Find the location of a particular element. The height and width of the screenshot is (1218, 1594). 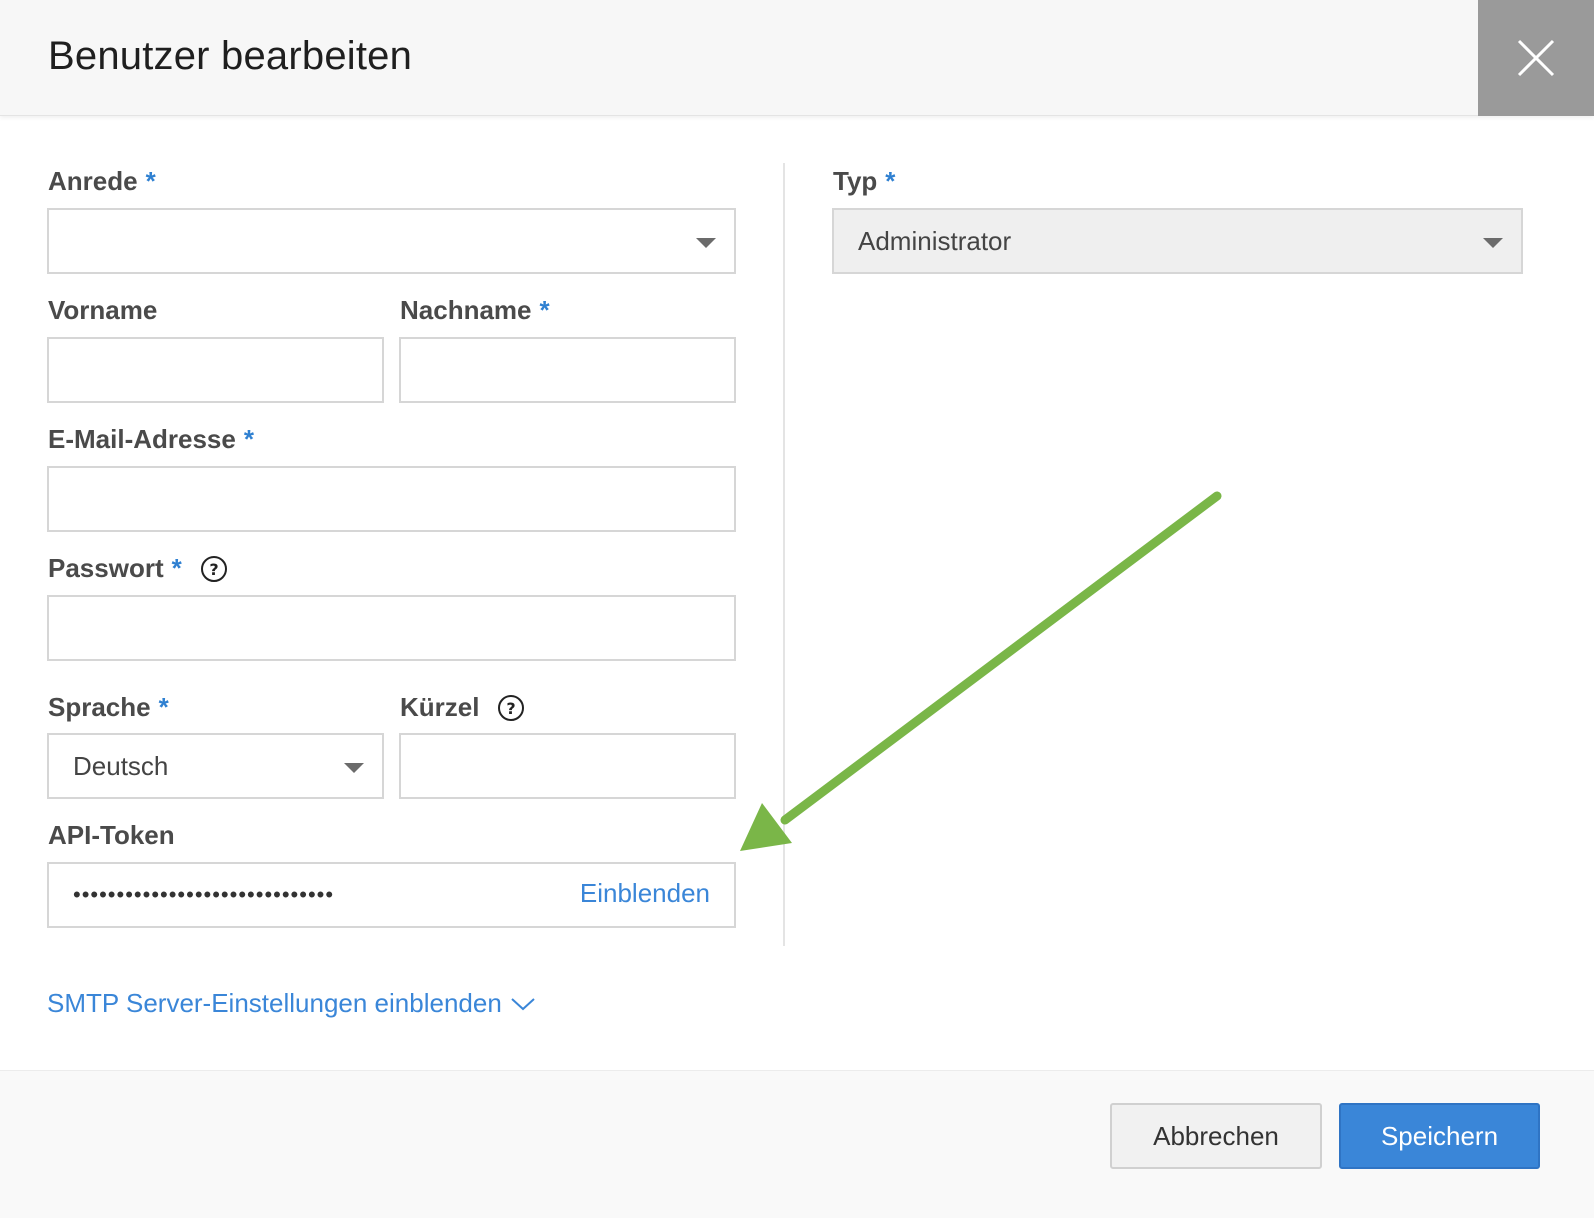

type-label-text: Typ is located at coordinates (855, 181).